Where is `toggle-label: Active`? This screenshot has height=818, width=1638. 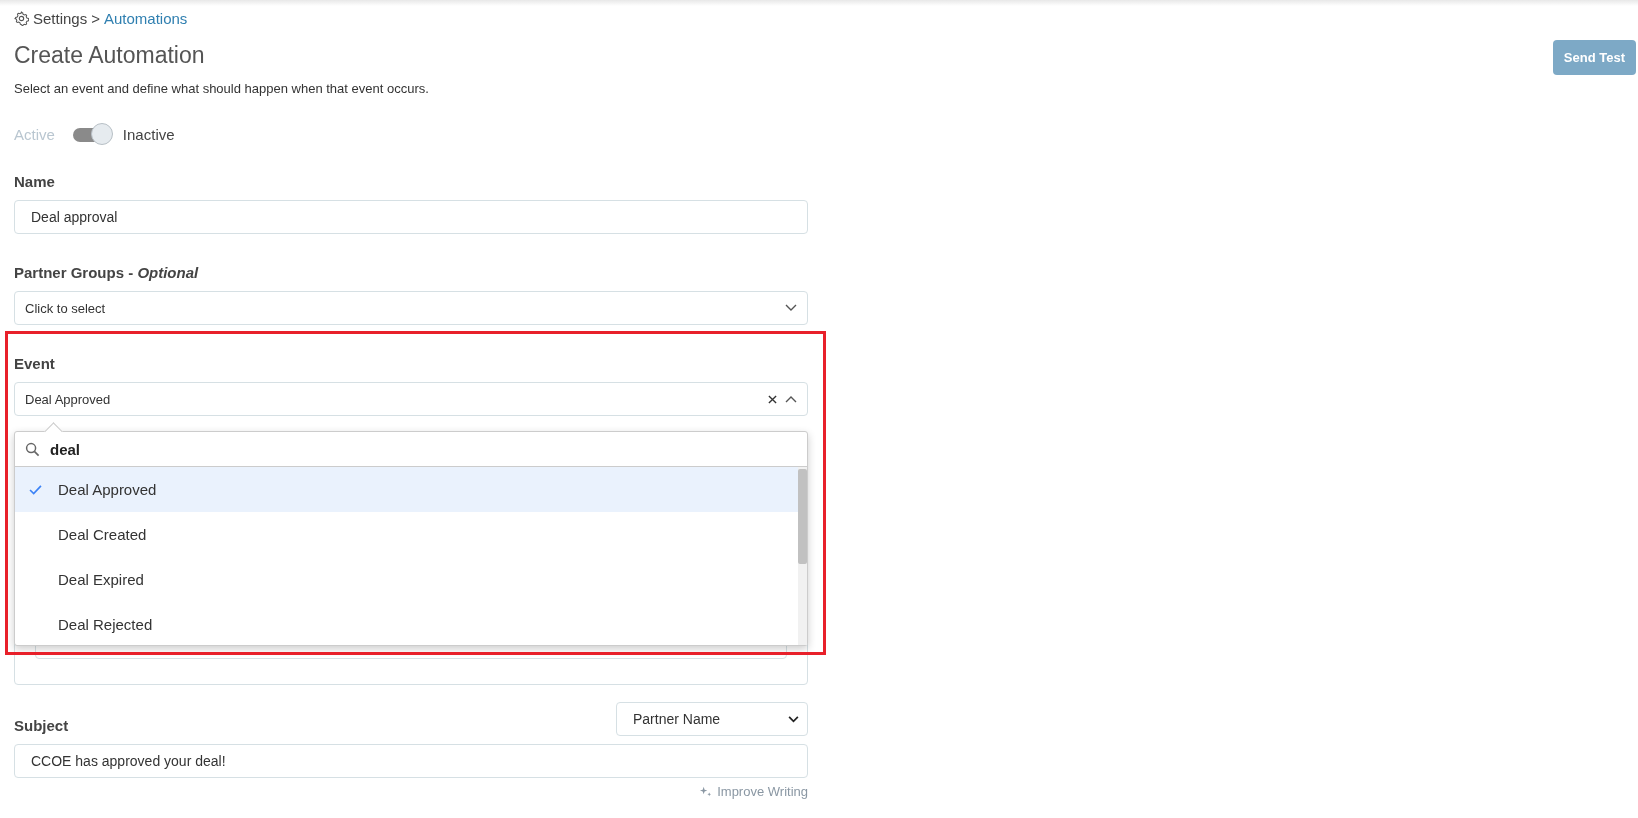 toggle-label: Active is located at coordinates (34, 134).